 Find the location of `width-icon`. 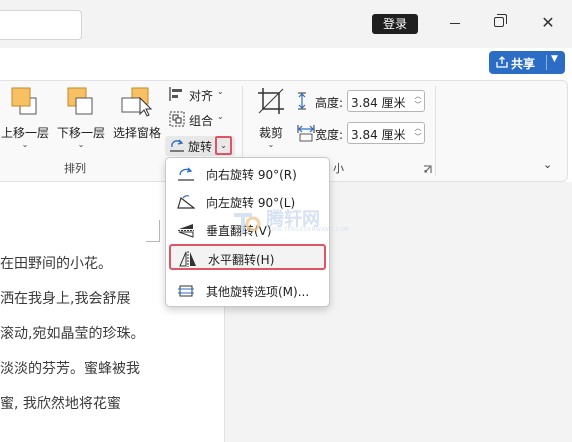

width-icon is located at coordinates (306, 133).